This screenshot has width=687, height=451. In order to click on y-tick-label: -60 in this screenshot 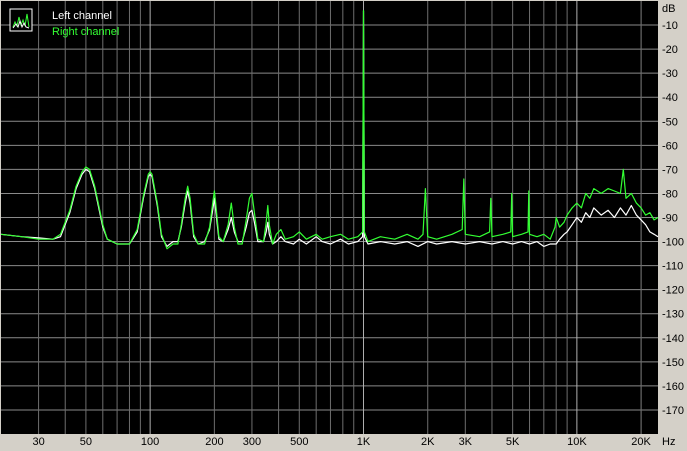, I will do `click(670, 146)`.